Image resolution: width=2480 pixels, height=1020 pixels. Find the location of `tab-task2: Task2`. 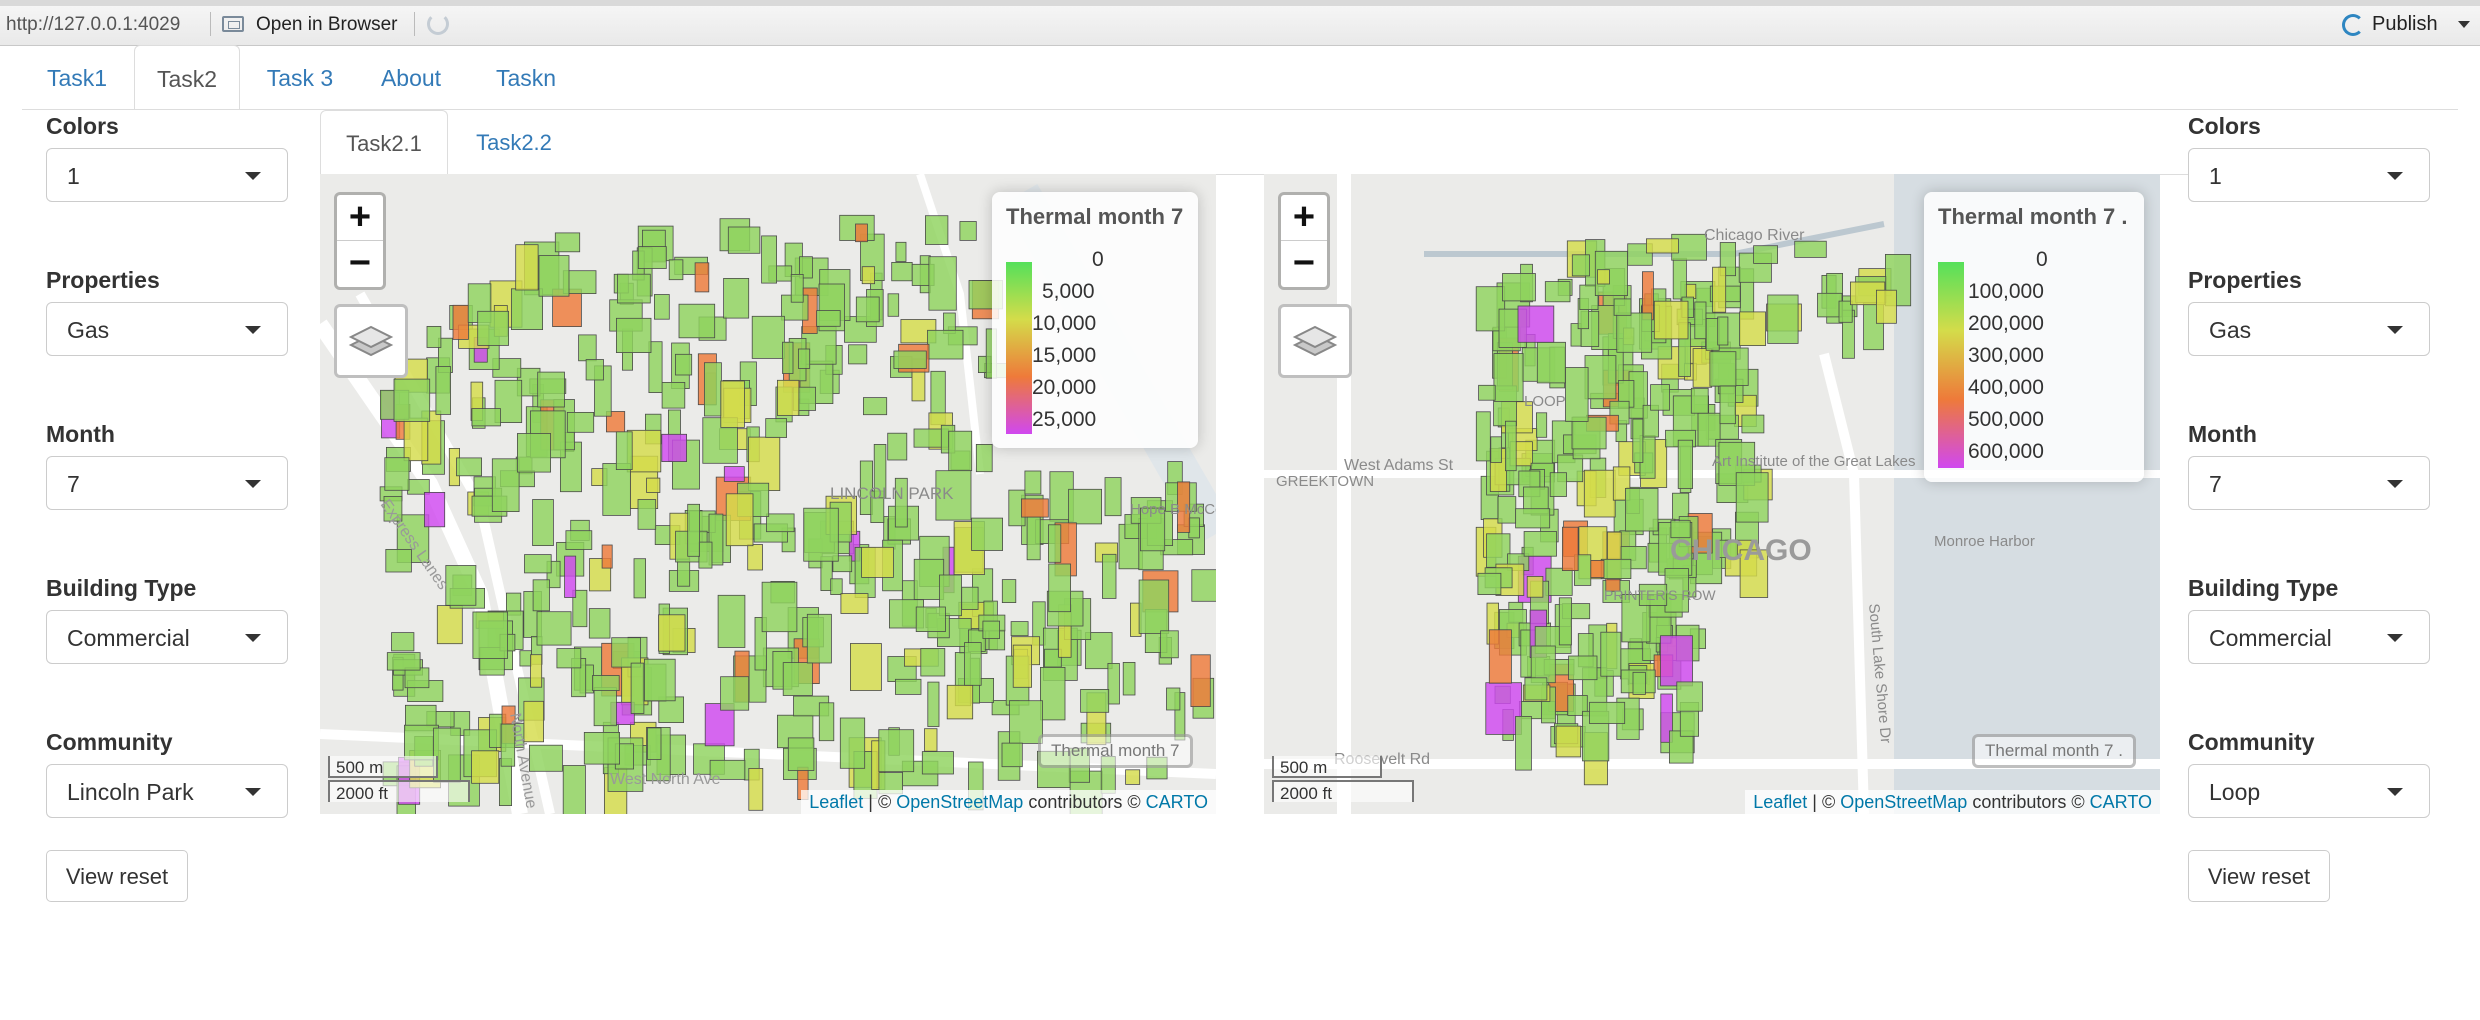

tab-task2: Task2 is located at coordinates (187, 77).